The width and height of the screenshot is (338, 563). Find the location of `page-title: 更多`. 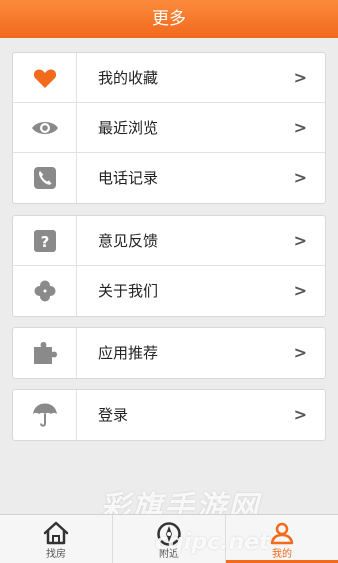

page-title: 更多 is located at coordinates (169, 19).